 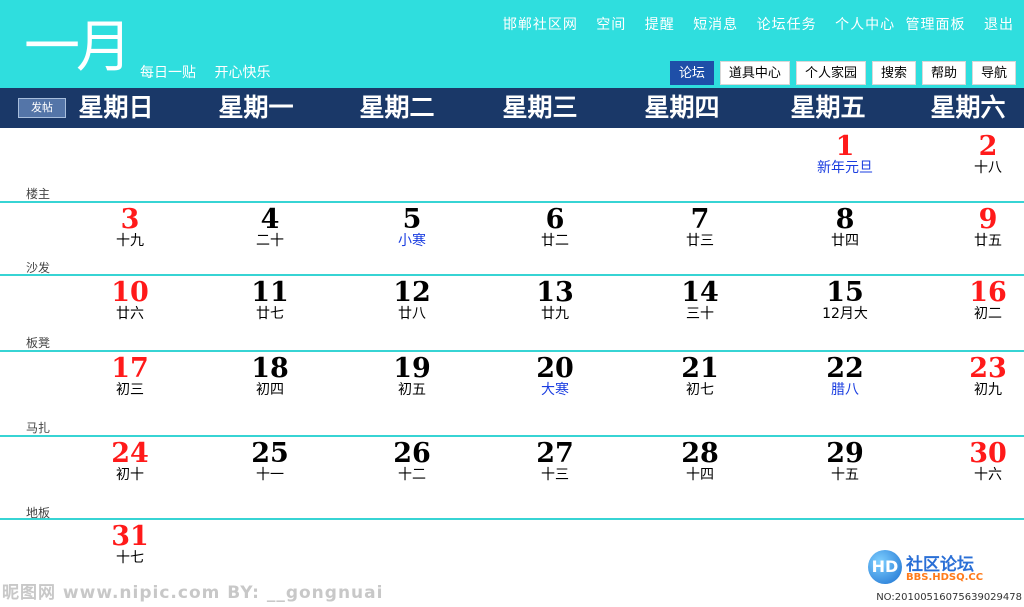 I want to click on day-cell: 9 廿五, so click(x=986, y=227).